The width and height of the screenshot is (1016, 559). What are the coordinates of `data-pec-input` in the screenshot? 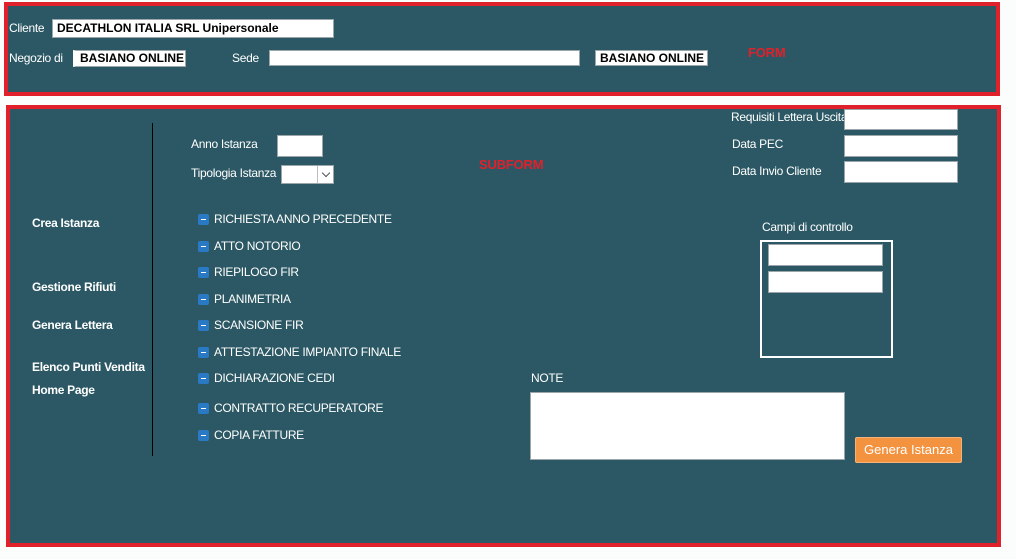 It's located at (901, 146).